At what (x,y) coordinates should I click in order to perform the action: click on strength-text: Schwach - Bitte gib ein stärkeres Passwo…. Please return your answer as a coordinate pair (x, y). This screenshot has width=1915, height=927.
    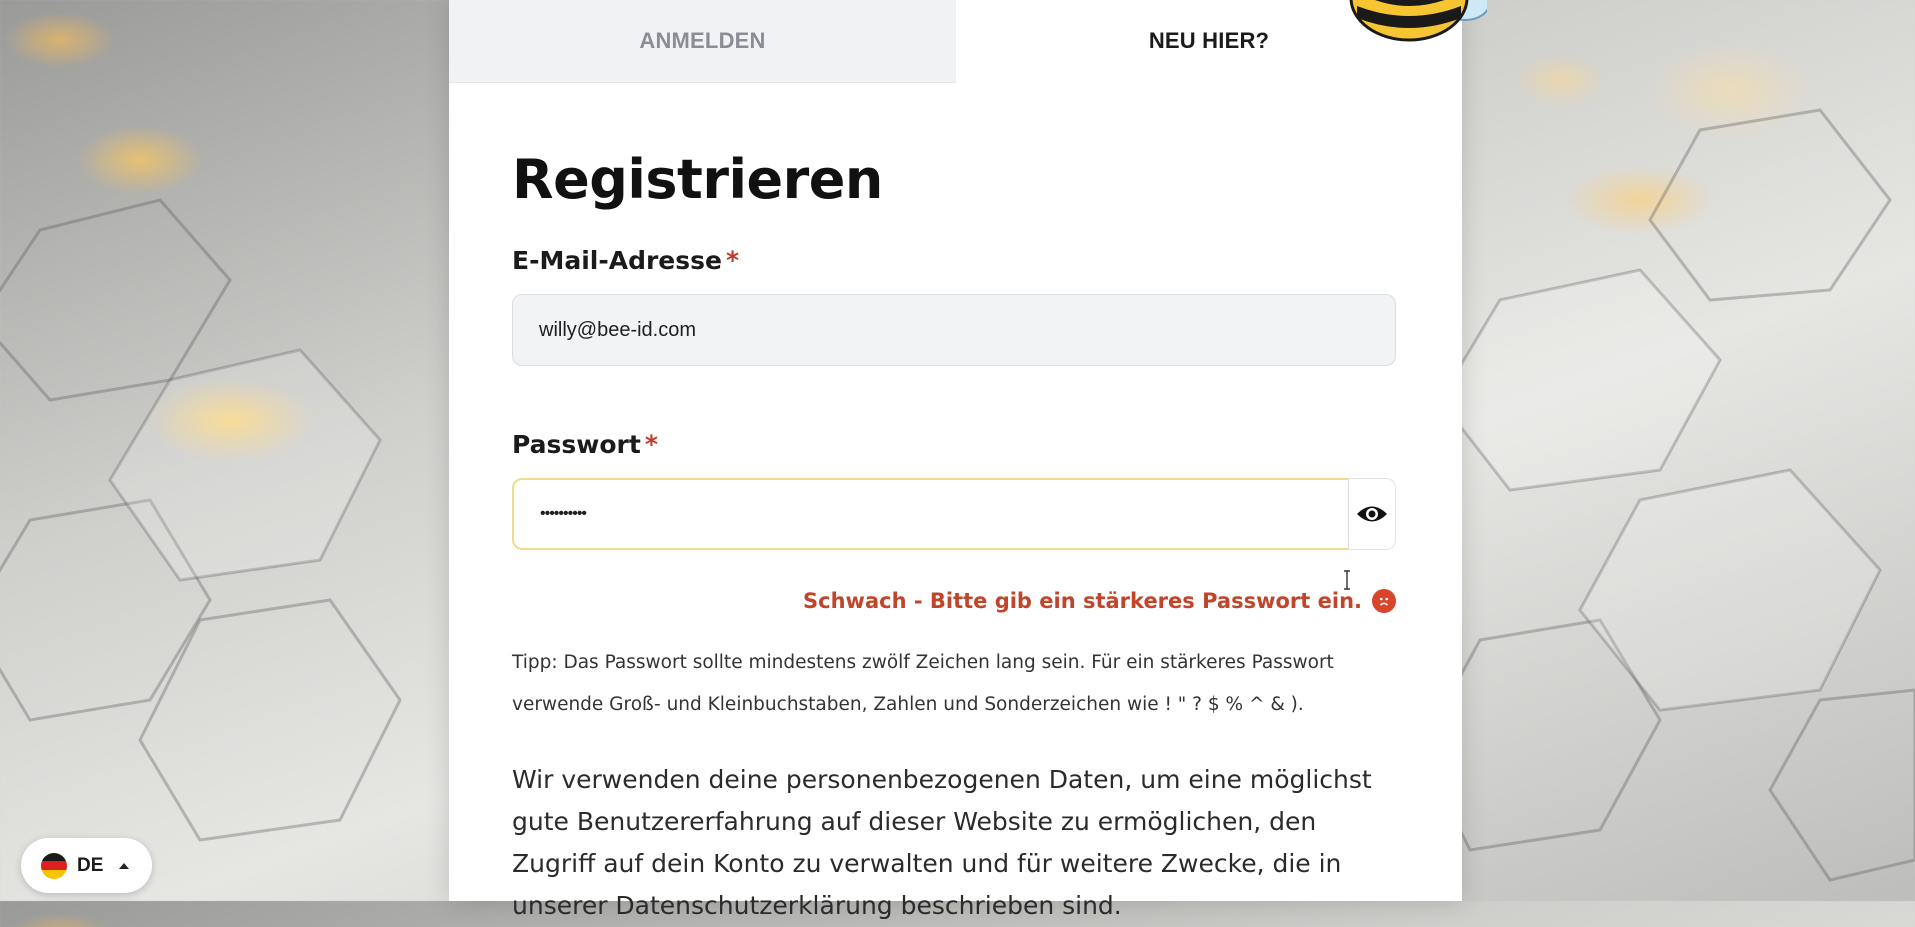
    Looking at the image, I should click on (1082, 601).